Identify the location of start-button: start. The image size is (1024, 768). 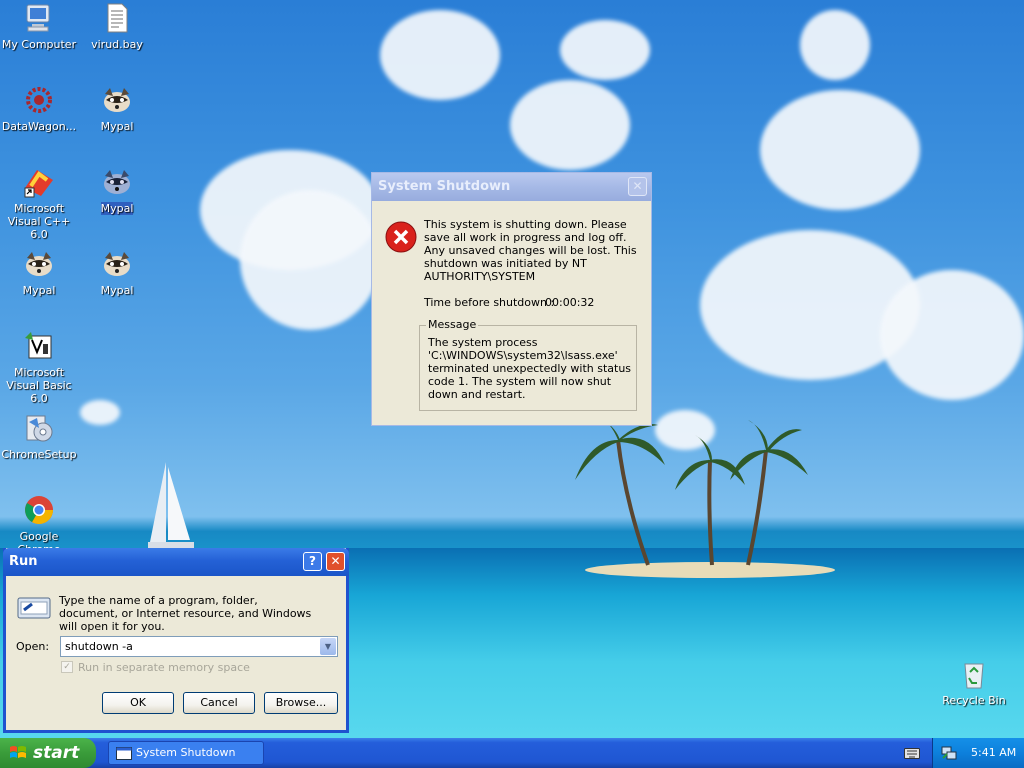
(48, 753).